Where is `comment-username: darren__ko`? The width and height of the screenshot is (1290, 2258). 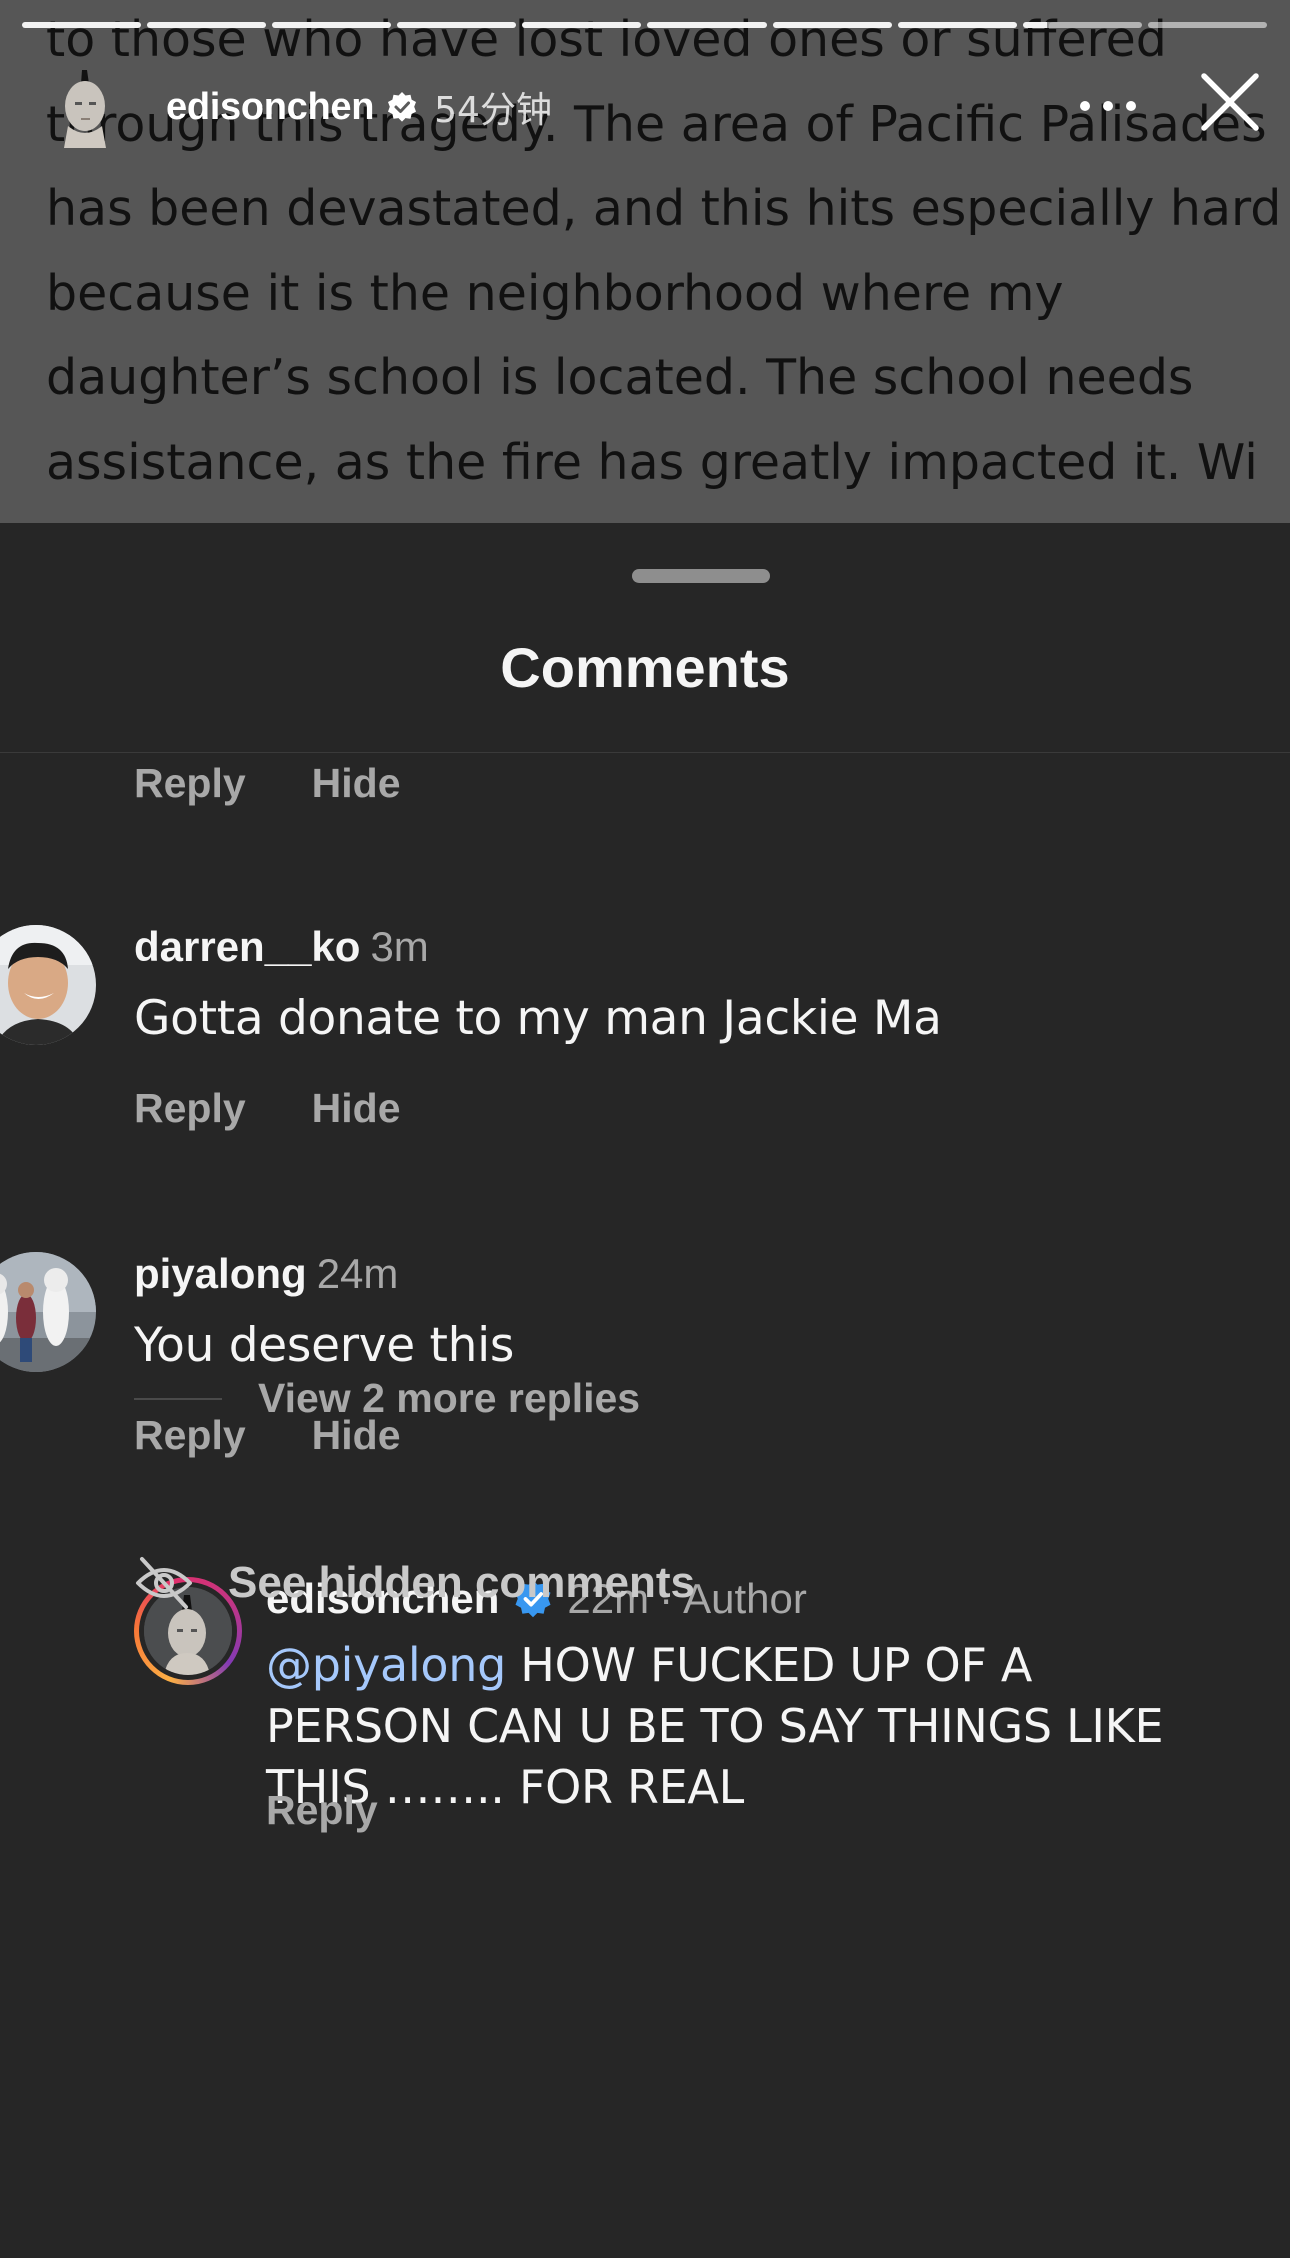 comment-username: darren__ko is located at coordinates (247, 946).